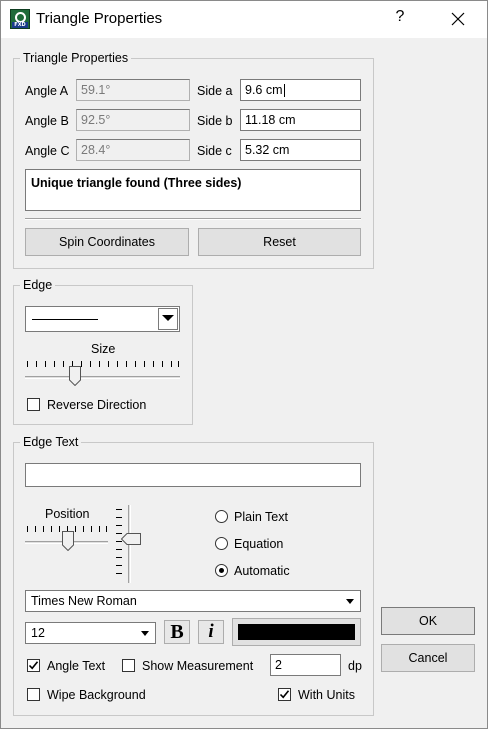  I want to click on status-message: Unique triangle found (Three sides), so click(193, 190).